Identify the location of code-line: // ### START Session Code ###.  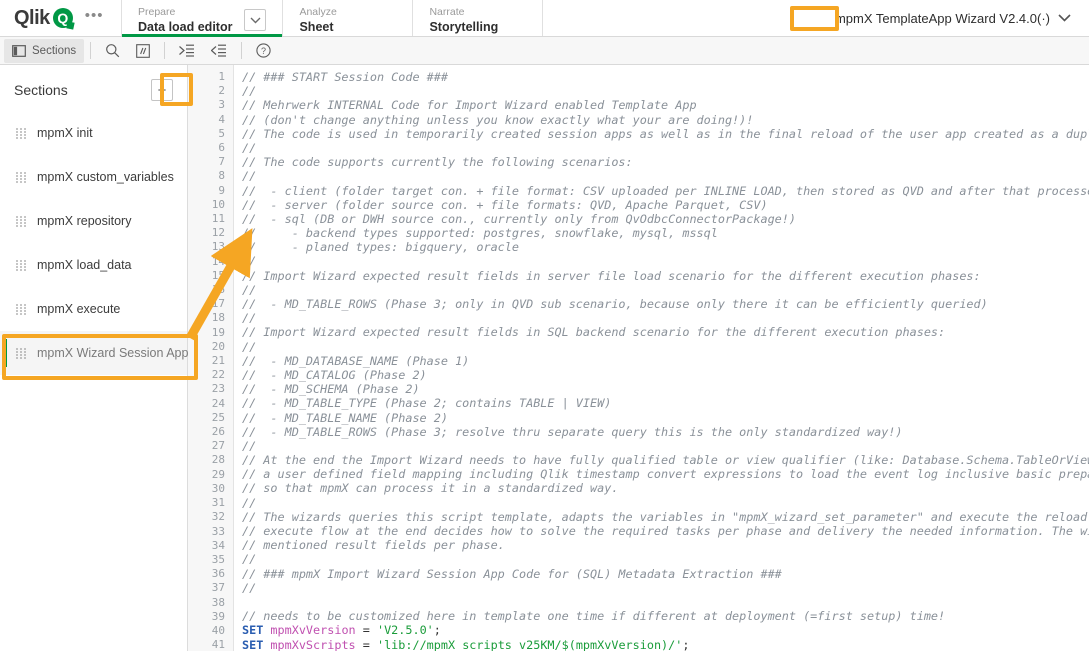
(665, 77).